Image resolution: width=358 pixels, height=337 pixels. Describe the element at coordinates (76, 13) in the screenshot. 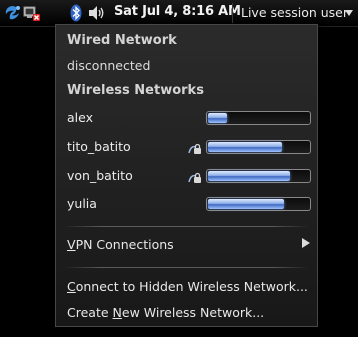

I see `bluetooth-icon` at that location.